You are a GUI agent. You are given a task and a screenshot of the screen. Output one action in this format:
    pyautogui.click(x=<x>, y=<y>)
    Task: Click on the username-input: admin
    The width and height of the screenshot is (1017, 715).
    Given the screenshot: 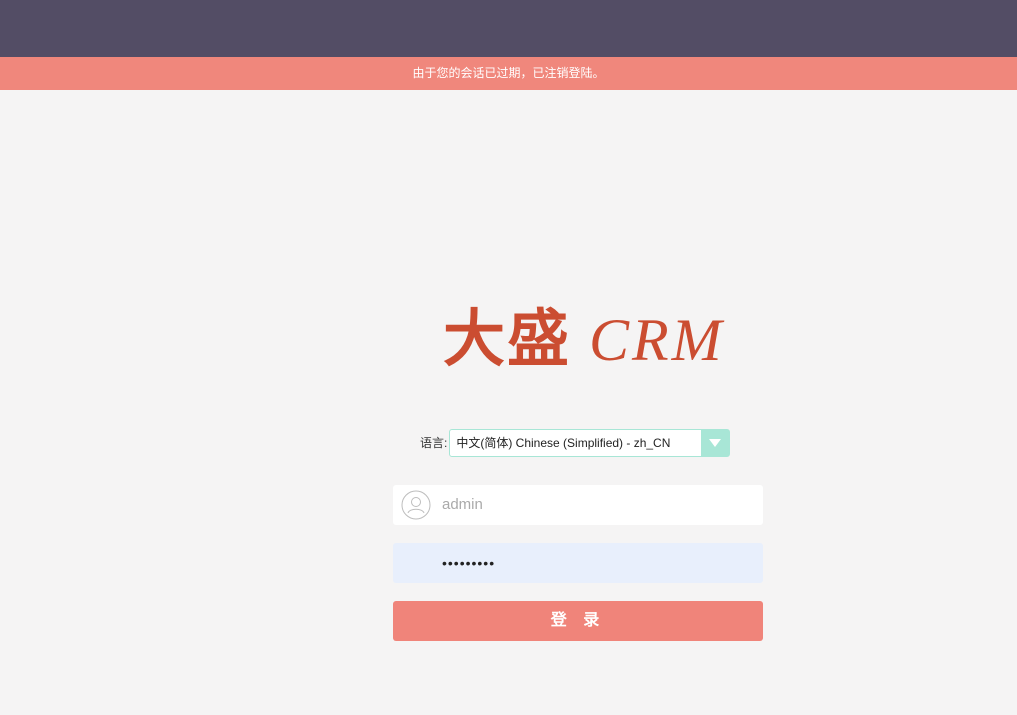 What is the action you would take?
    pyautogui.click(x=462, y=505)
    